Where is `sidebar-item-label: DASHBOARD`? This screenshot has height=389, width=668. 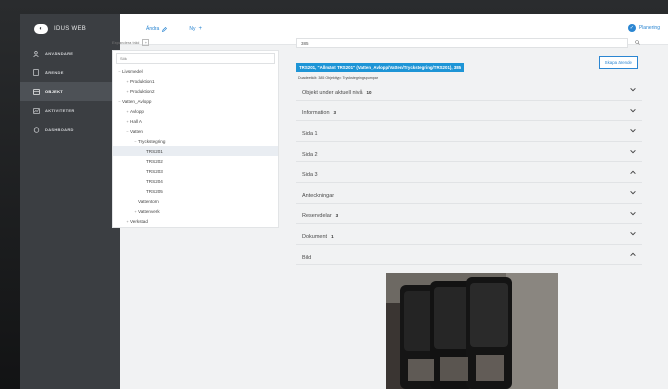
sidebar-item-label: DASHBOARD is located at coordinates (59, 129).